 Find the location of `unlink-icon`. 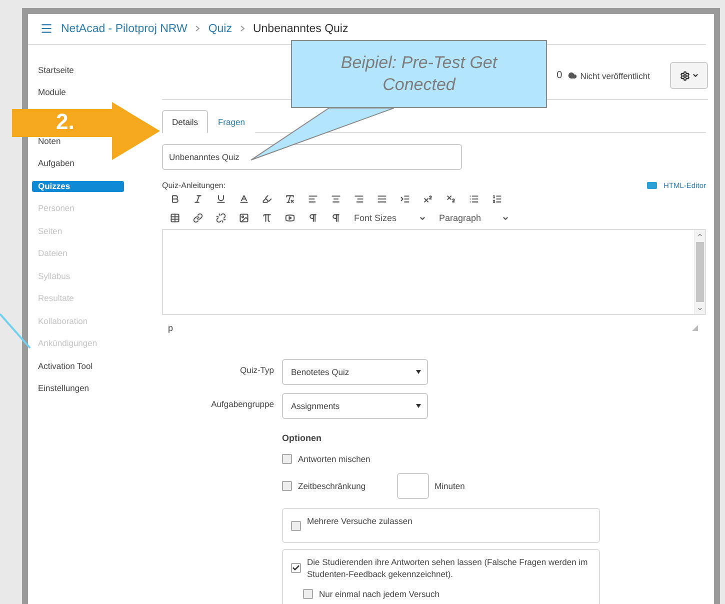

unlink-icon is located at coordinates (221, 218).